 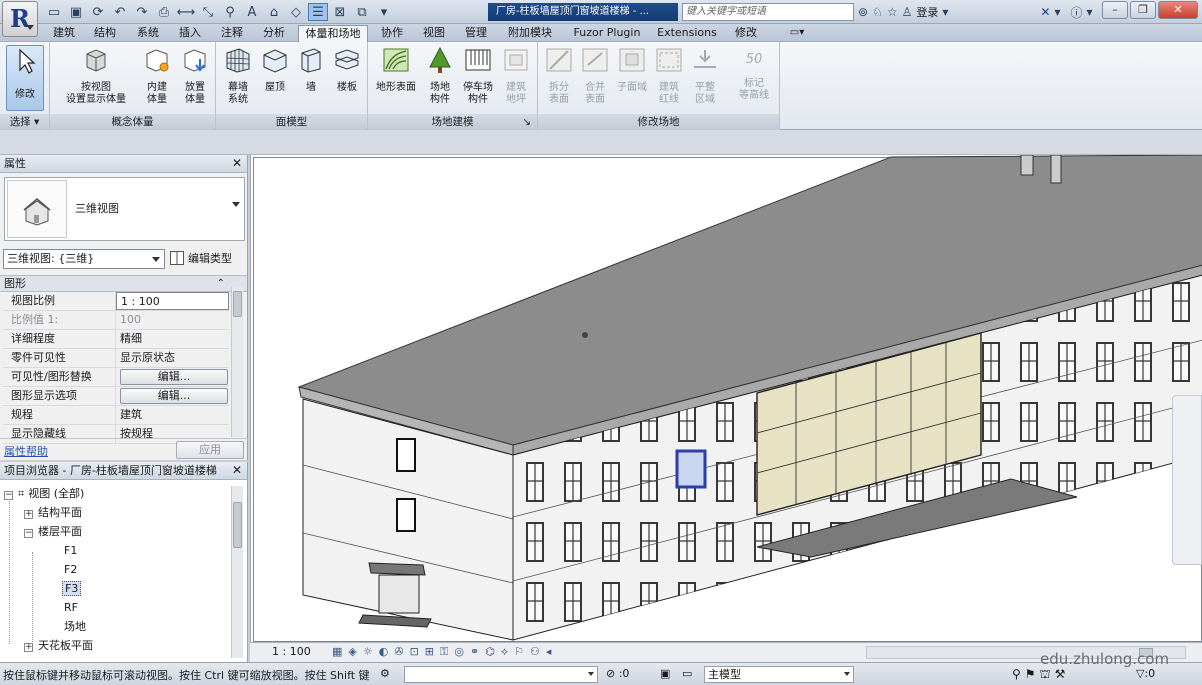 I want to click on restore-button: ❐, so click(x=1143, y=10).